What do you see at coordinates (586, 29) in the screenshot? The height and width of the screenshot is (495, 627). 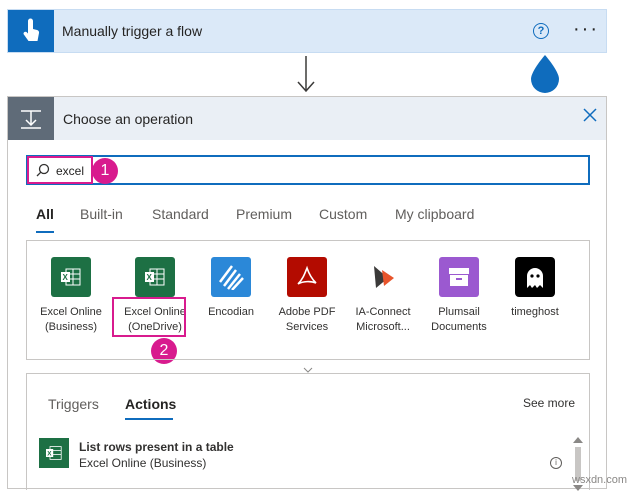 I see `more-options-icon: ···` at bounding box center [586, 29].